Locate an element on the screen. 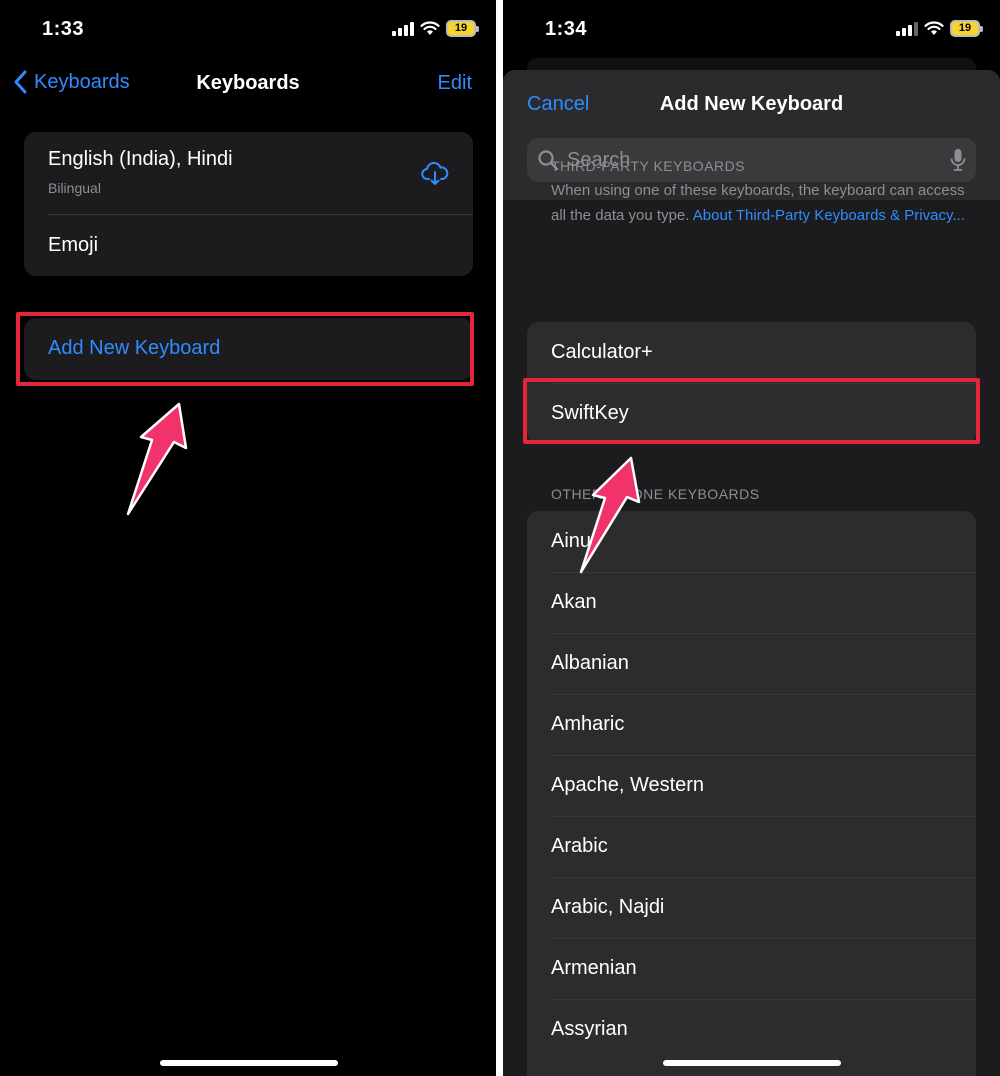  keyboard-item-calculator-plus: Calculator+ is located at coordinates (751, 352).